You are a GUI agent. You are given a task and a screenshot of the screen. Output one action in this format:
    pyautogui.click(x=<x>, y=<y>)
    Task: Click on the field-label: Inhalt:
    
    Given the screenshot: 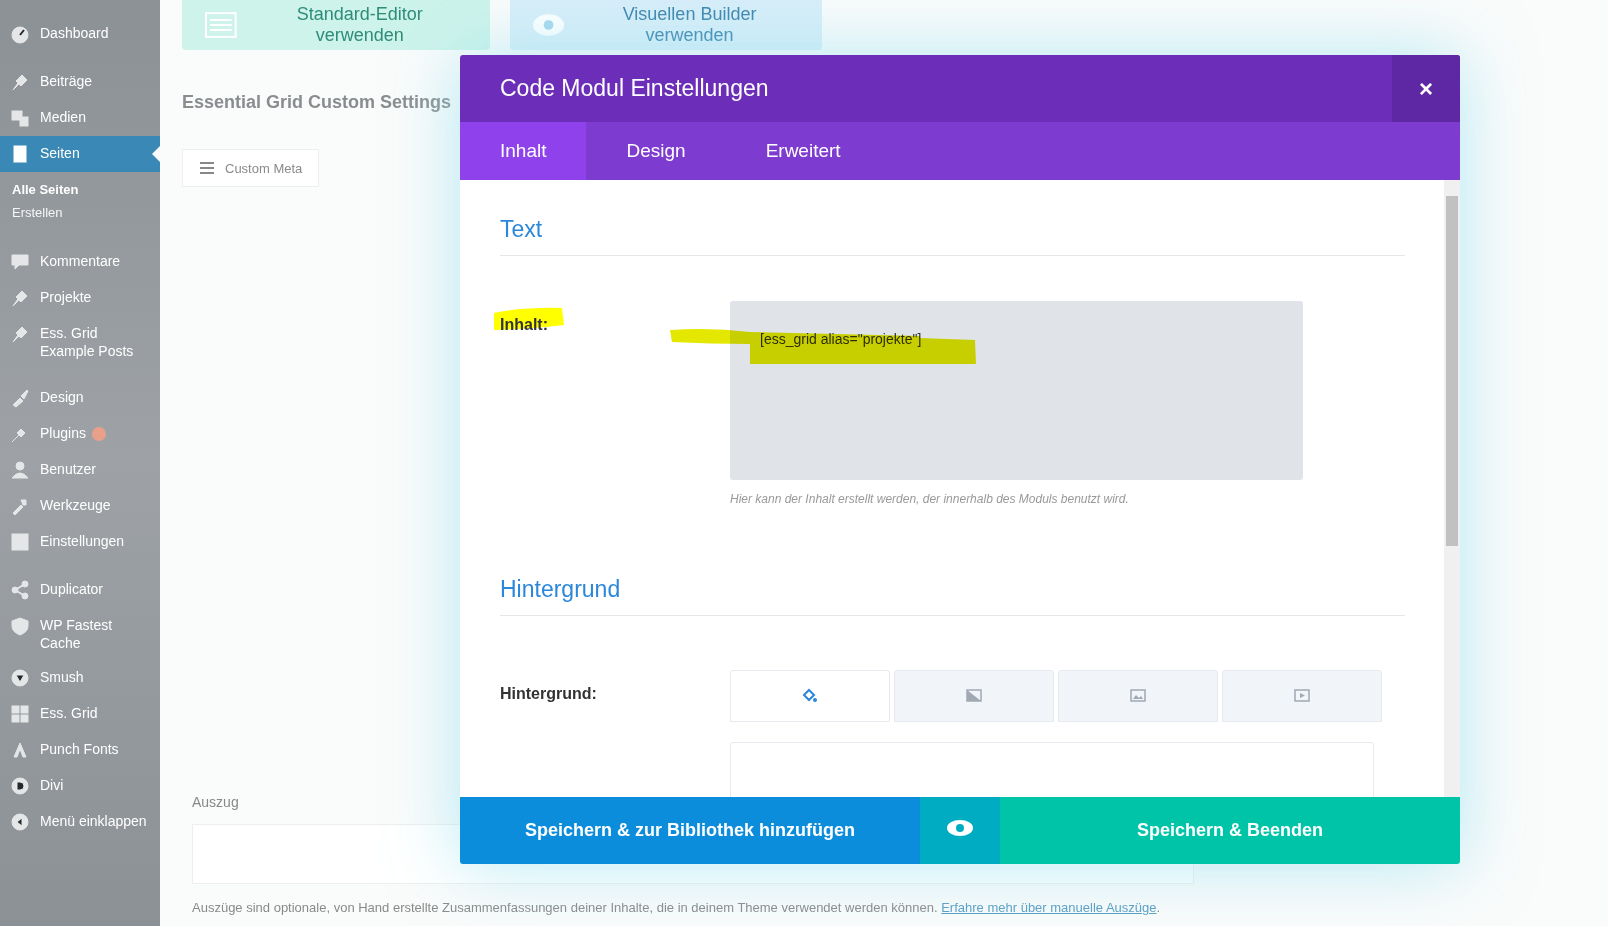 What is the action you would take?
    pyautogui.click(x=524, y=325)
    